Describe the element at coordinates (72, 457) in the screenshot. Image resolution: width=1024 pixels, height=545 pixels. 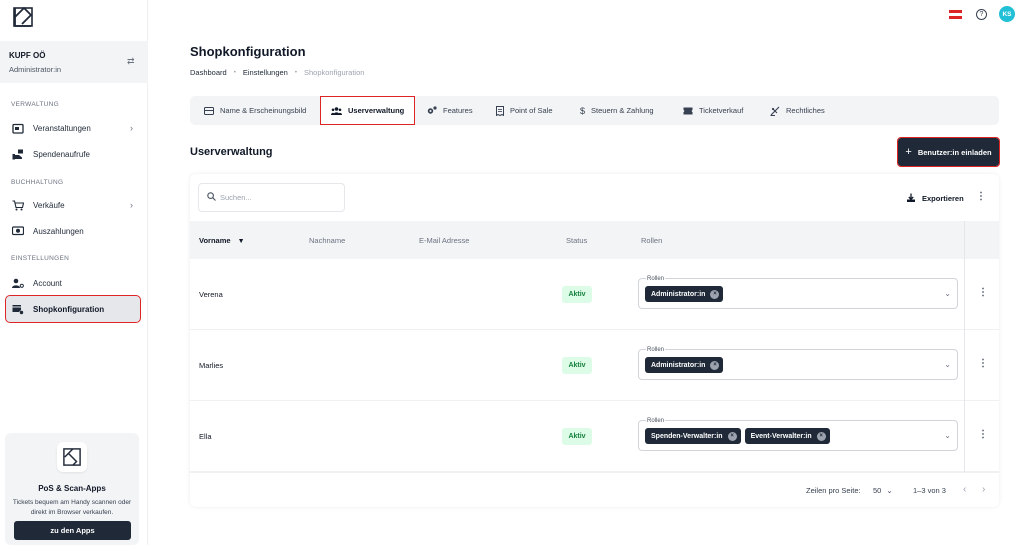
I see `apps-logo-icon` at that location.